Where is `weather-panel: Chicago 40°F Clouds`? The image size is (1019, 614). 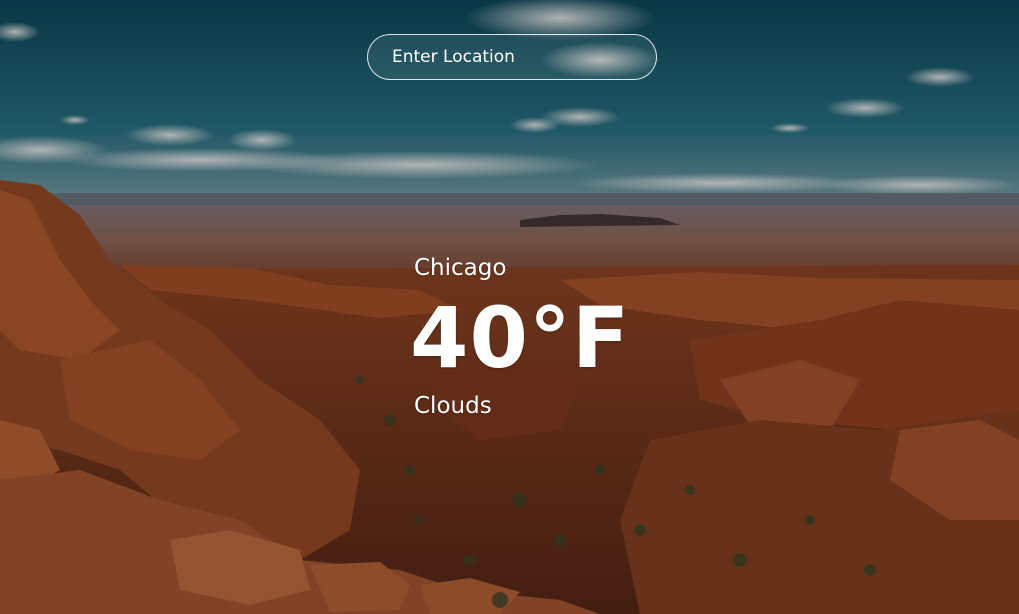
weather-panel: Chicago 40°F Clouds is located at coordinates (520, 337).